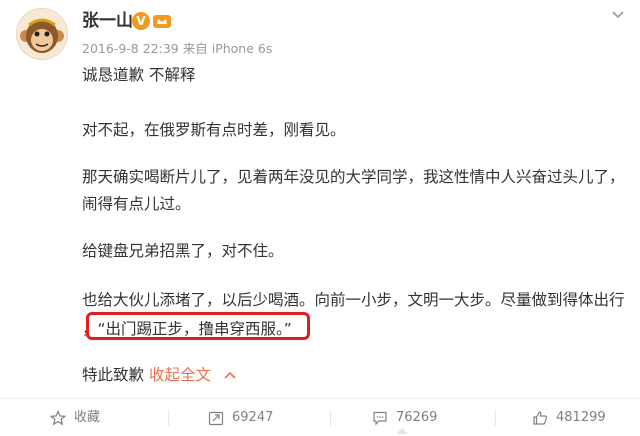  Describe the element at coordinates (214, 130) in the screenshot. I see `post-line: 对不起，在俄罗斯有点时差，刚看见。` at that location.